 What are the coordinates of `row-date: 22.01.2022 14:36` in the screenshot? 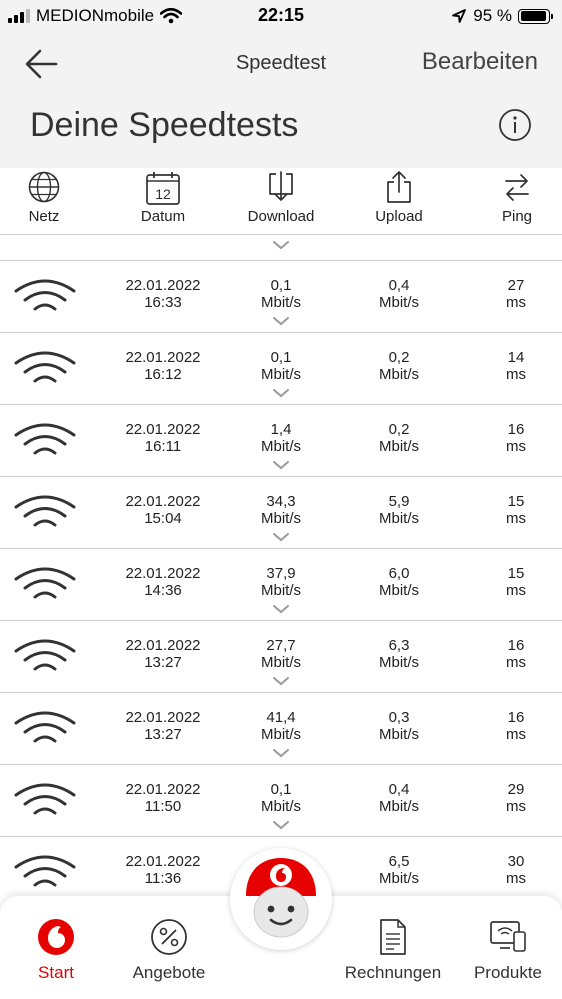 It's located at (163, 582).